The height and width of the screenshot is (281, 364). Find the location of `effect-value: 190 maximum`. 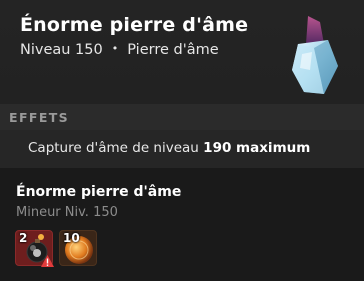

effect-value: 190 maximum is located at coordinates (257, 148).